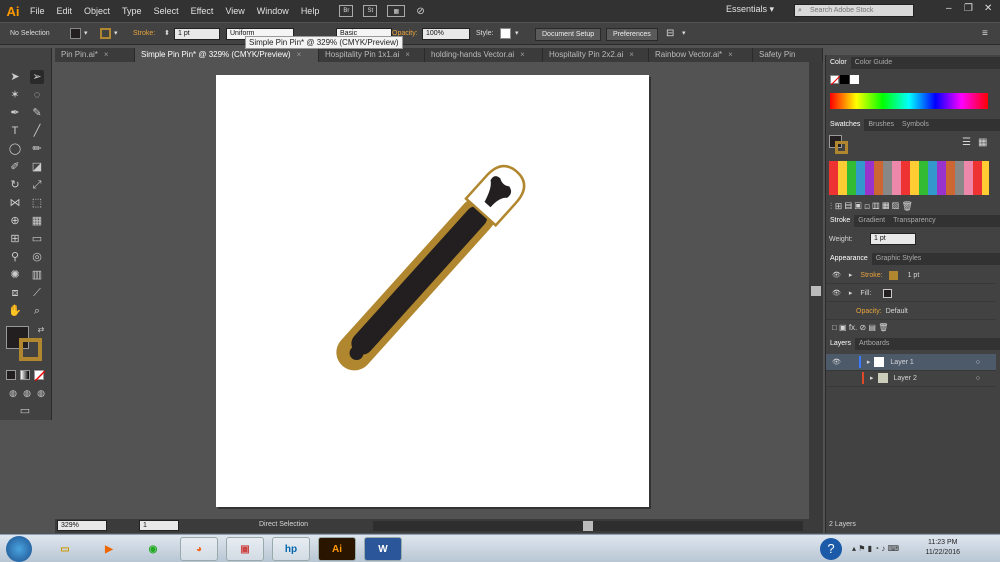 Image resolution: width=1000 pixels, height=562 pixels. I want to click on grid-view-icon: ▦, so click(982, 142).